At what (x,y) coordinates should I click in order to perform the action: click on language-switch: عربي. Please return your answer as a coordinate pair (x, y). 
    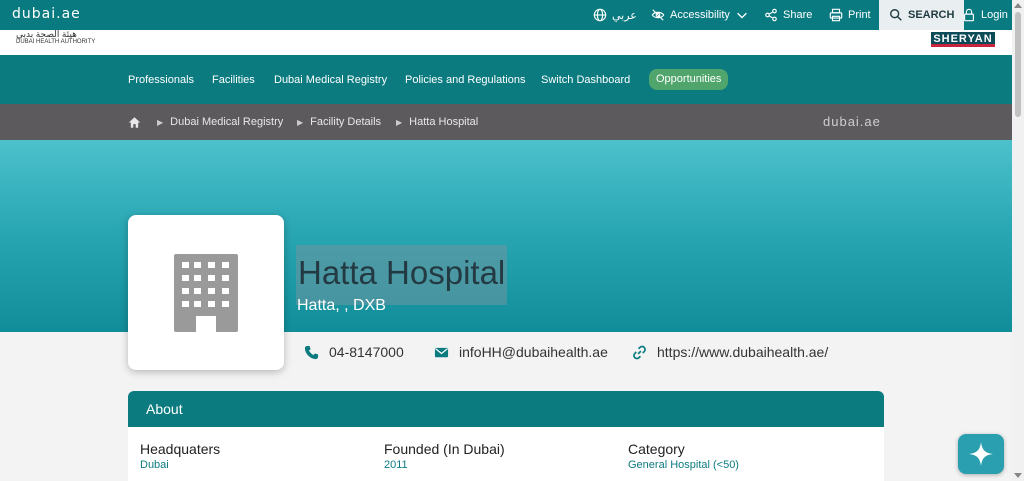
    Looking at the image, I should click on (615, 15).